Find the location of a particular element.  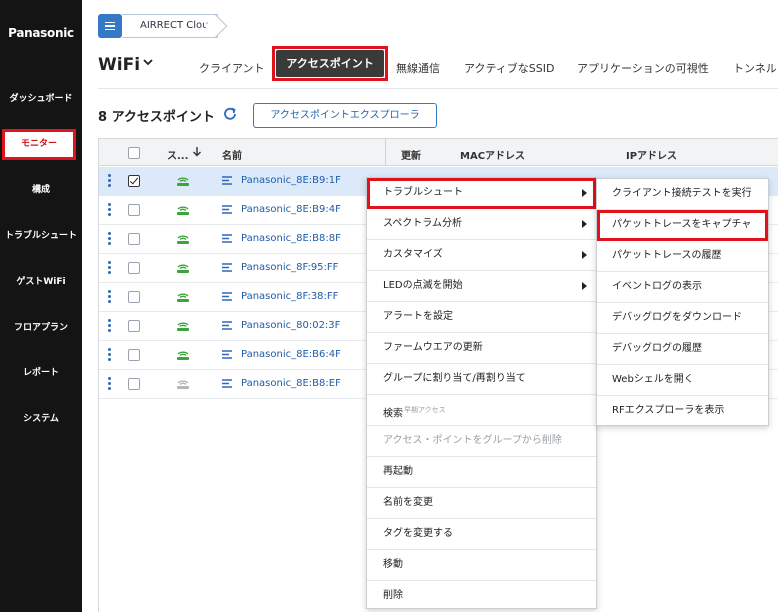

menu-item-remove-from-group: アクセス・ポイントをグループから削除 is located at coordinates (481, 441).